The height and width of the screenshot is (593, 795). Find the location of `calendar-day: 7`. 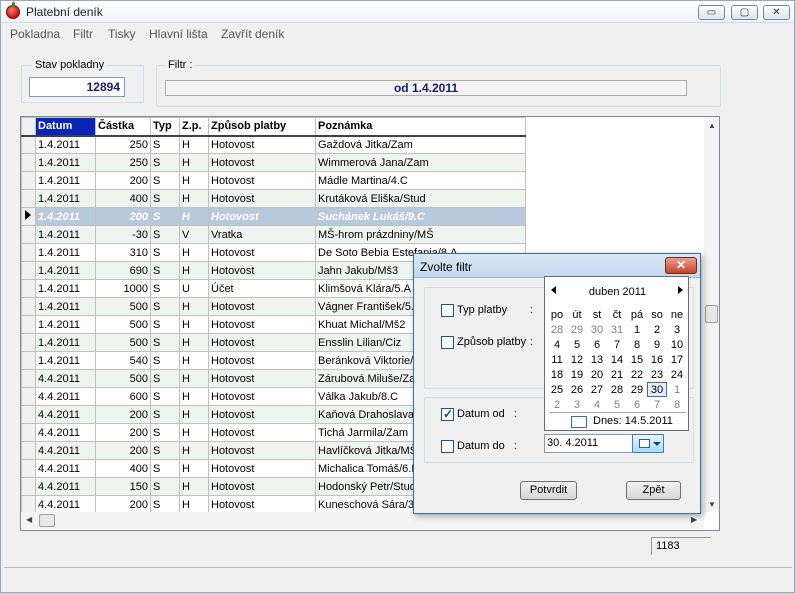

calendar-day: 7 is located at coordinates (657, 404).